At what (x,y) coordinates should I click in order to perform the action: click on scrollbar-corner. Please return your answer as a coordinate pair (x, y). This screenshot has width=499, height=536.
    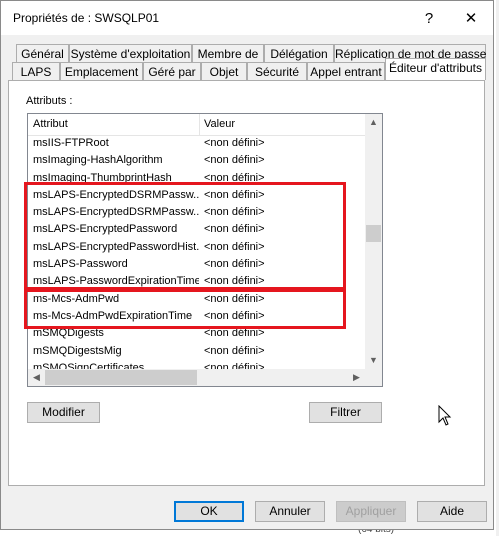
    Looking at the image, I should click on (373, 377).